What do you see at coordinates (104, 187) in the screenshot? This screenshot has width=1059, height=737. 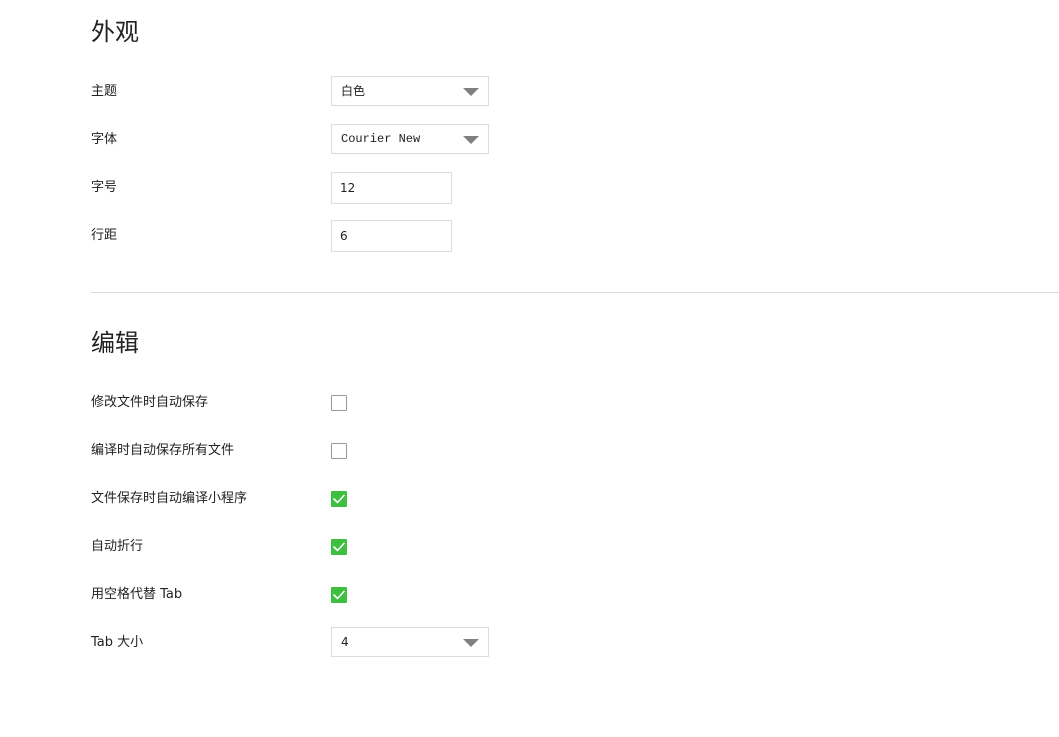 I see `font-size-label: 字号` at bounding box center [104, 187].